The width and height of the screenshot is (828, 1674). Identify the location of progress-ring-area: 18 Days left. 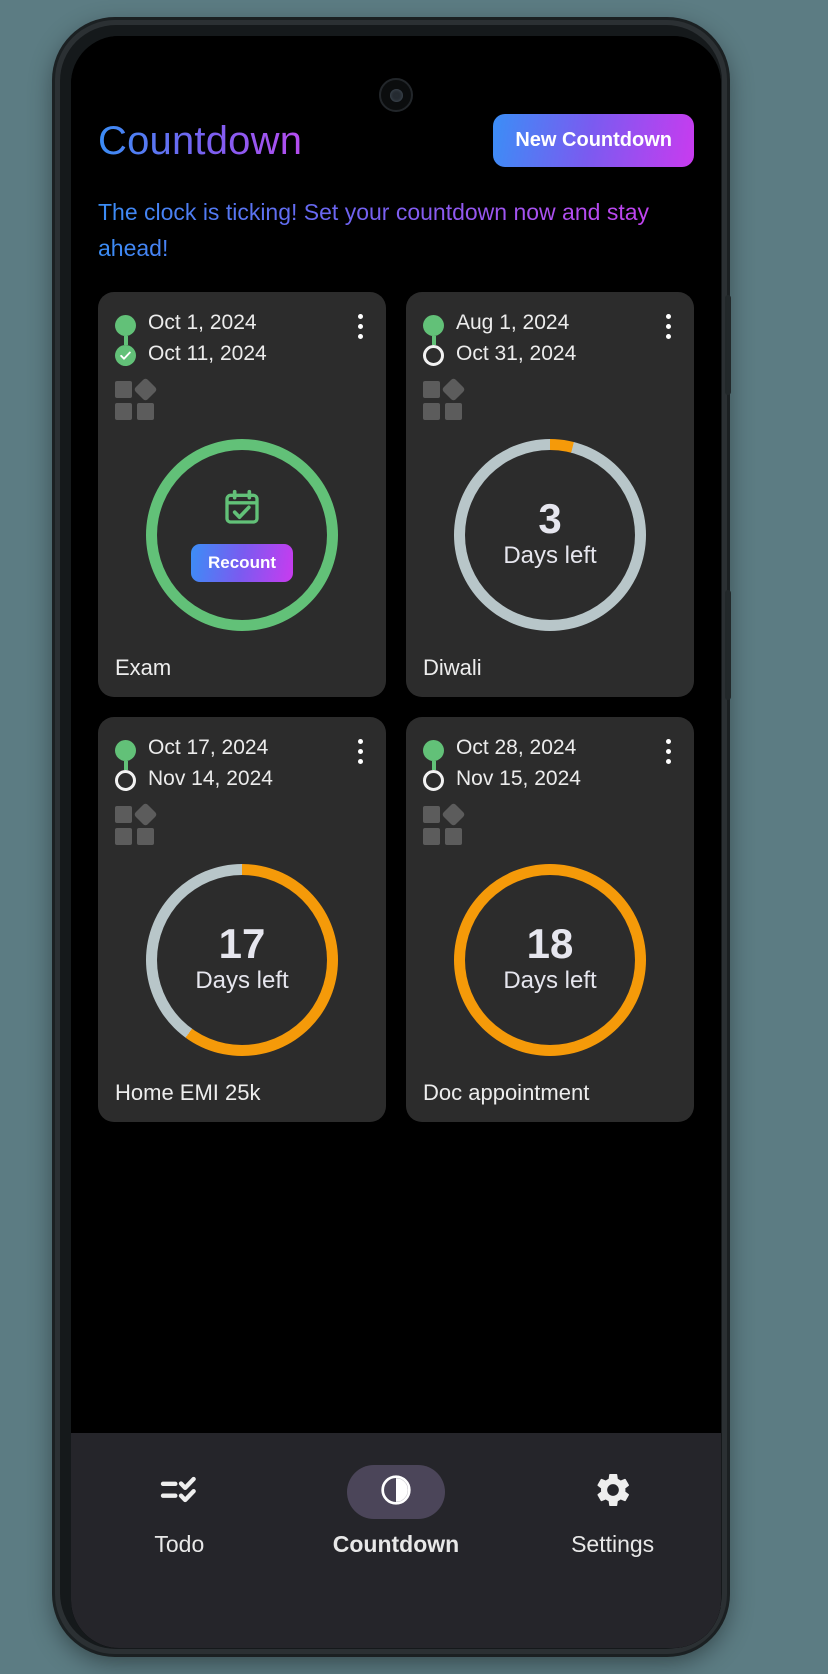
(550, 960).